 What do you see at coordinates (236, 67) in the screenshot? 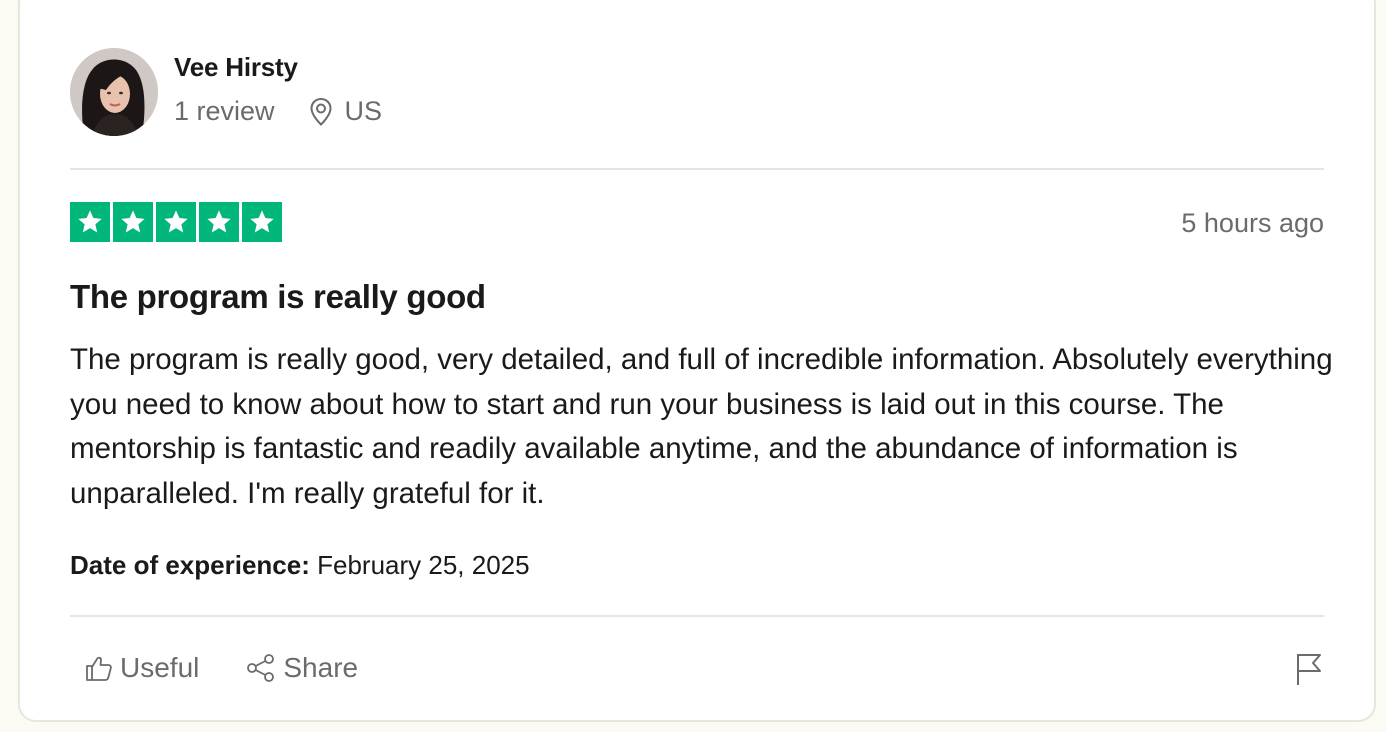
I see `reviewer-name: Vee Hirsty` at bounding box center [236, 67].